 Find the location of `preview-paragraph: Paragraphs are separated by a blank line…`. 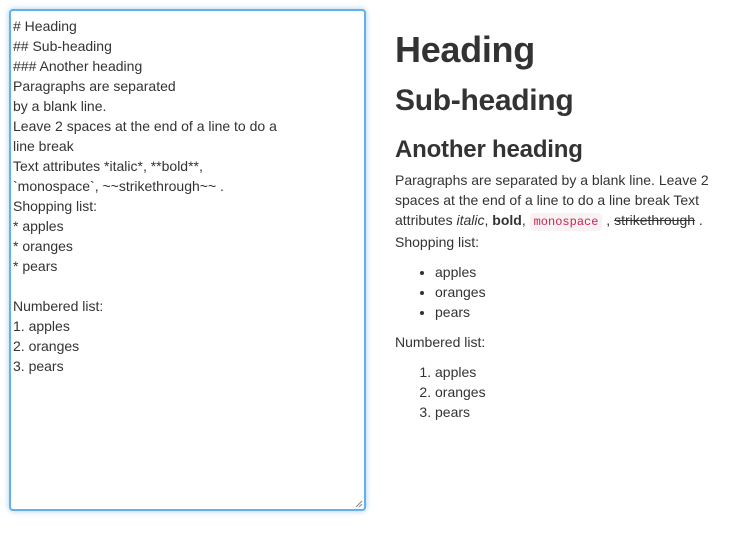

preview-paragraph: Paragraphs are separated by a blank line… is located at coordinates (565, 211).